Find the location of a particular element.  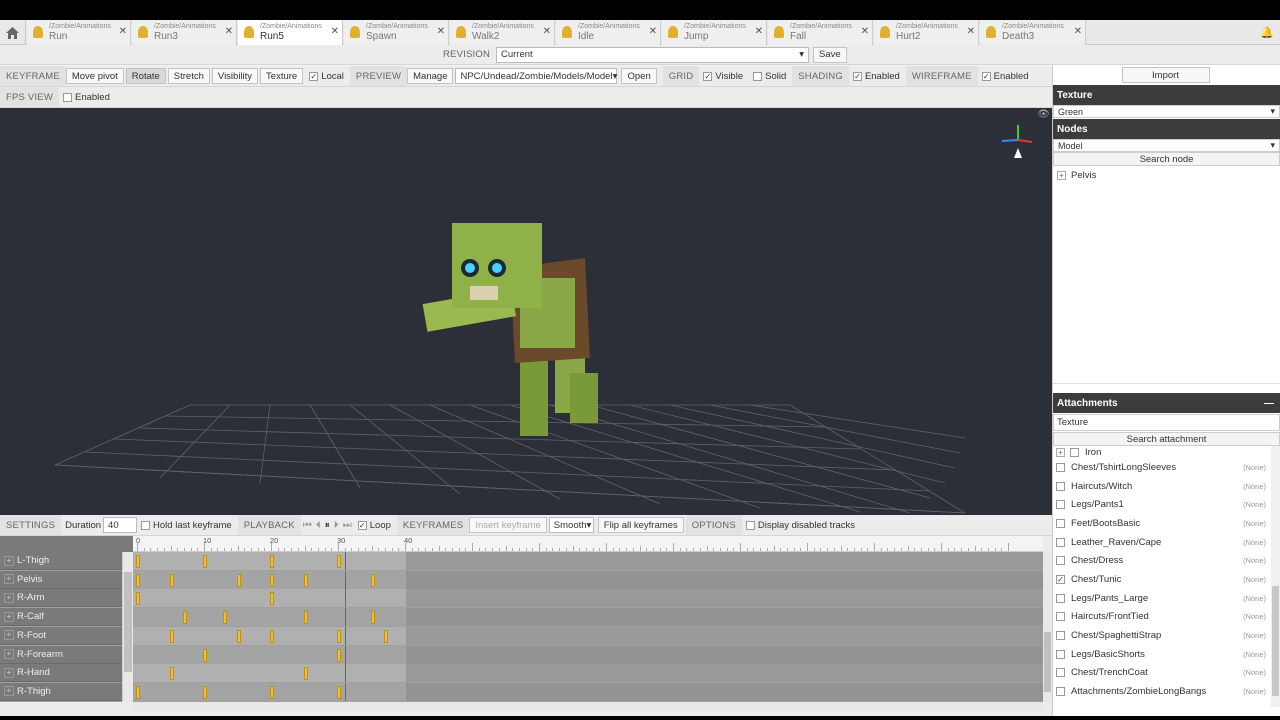

tab-run: /Zombie/Animations Run ✕ is located at coordinates (79, 32).